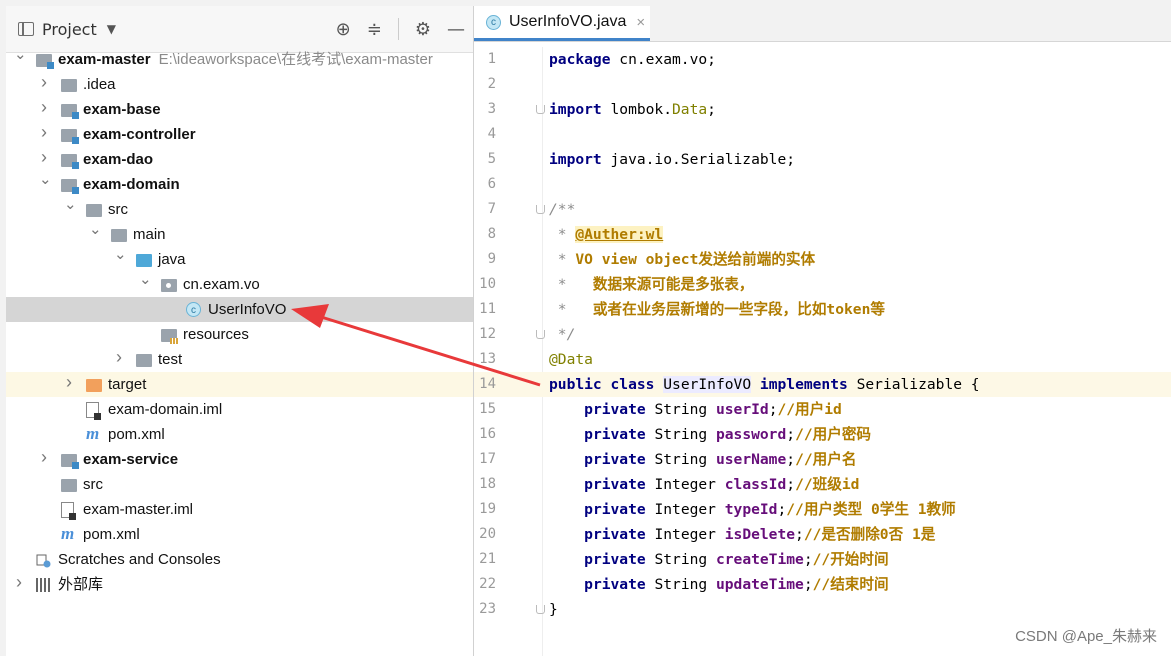 This screenshot has width=1171, height=656. What do you see at coordinates (822, 234) in the screenshot?
I see `code-line: 8 * @Auther:wl` at bounding box center [822, 234].